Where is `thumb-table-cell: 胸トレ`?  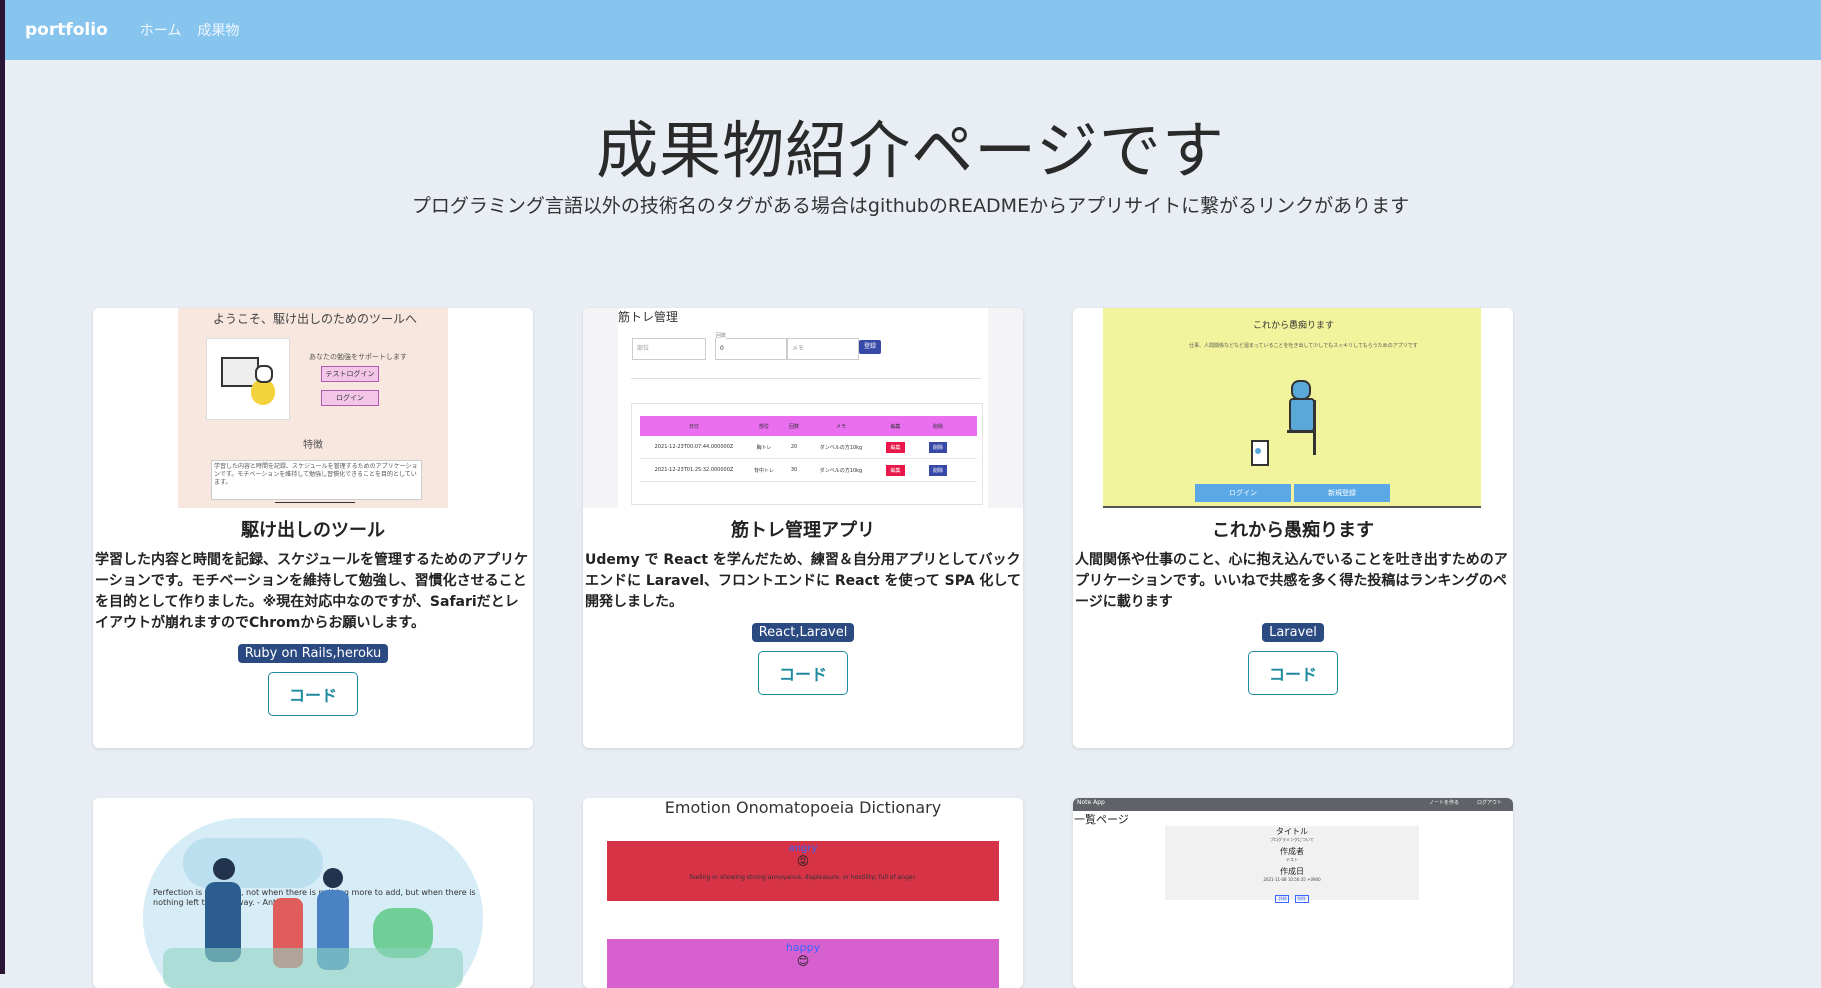
thumb-table-cell: 胸トレ is located at coordinates (764, 447).